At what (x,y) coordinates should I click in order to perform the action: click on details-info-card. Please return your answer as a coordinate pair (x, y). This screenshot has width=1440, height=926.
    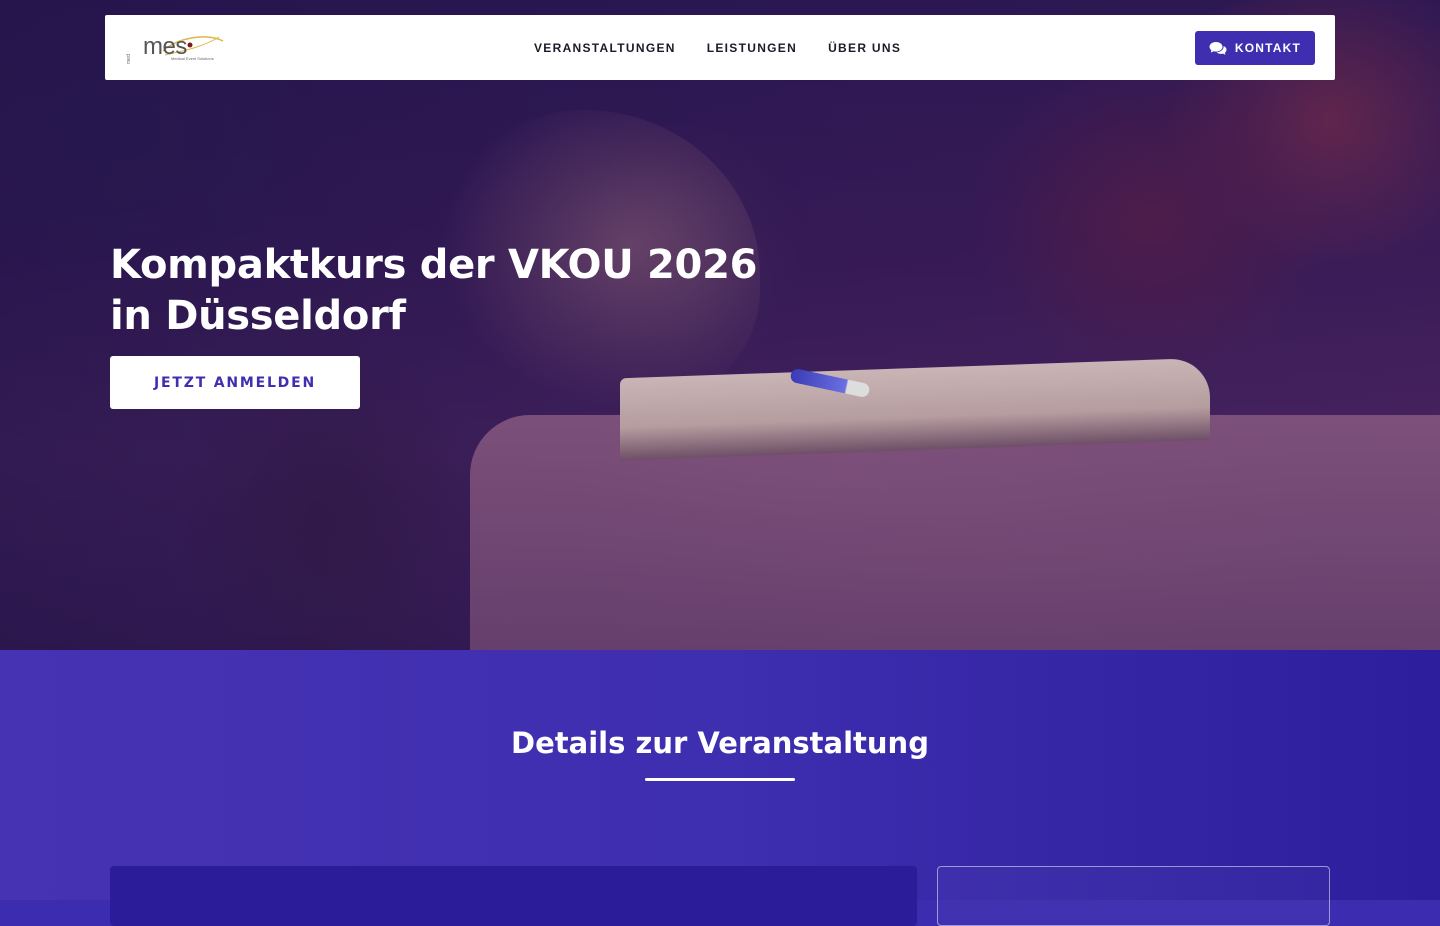
    Looking at the image, I should click on (513, 896).